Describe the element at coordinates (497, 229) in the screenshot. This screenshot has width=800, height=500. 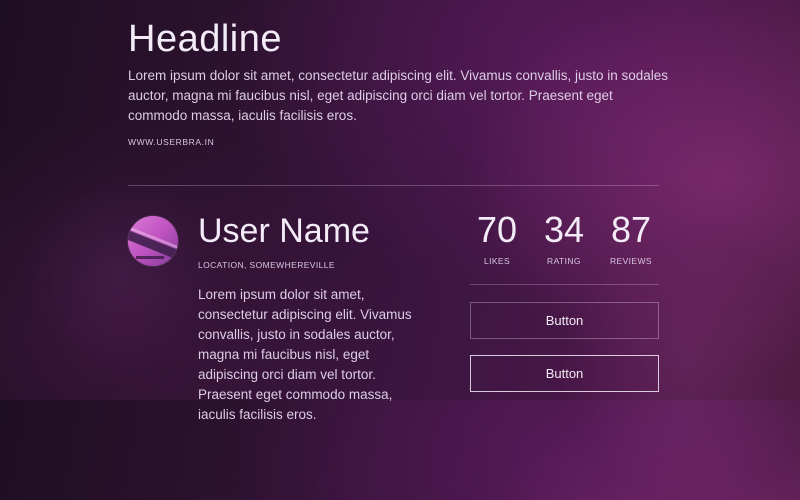
I see `stat-likes-value: 70` at that location.